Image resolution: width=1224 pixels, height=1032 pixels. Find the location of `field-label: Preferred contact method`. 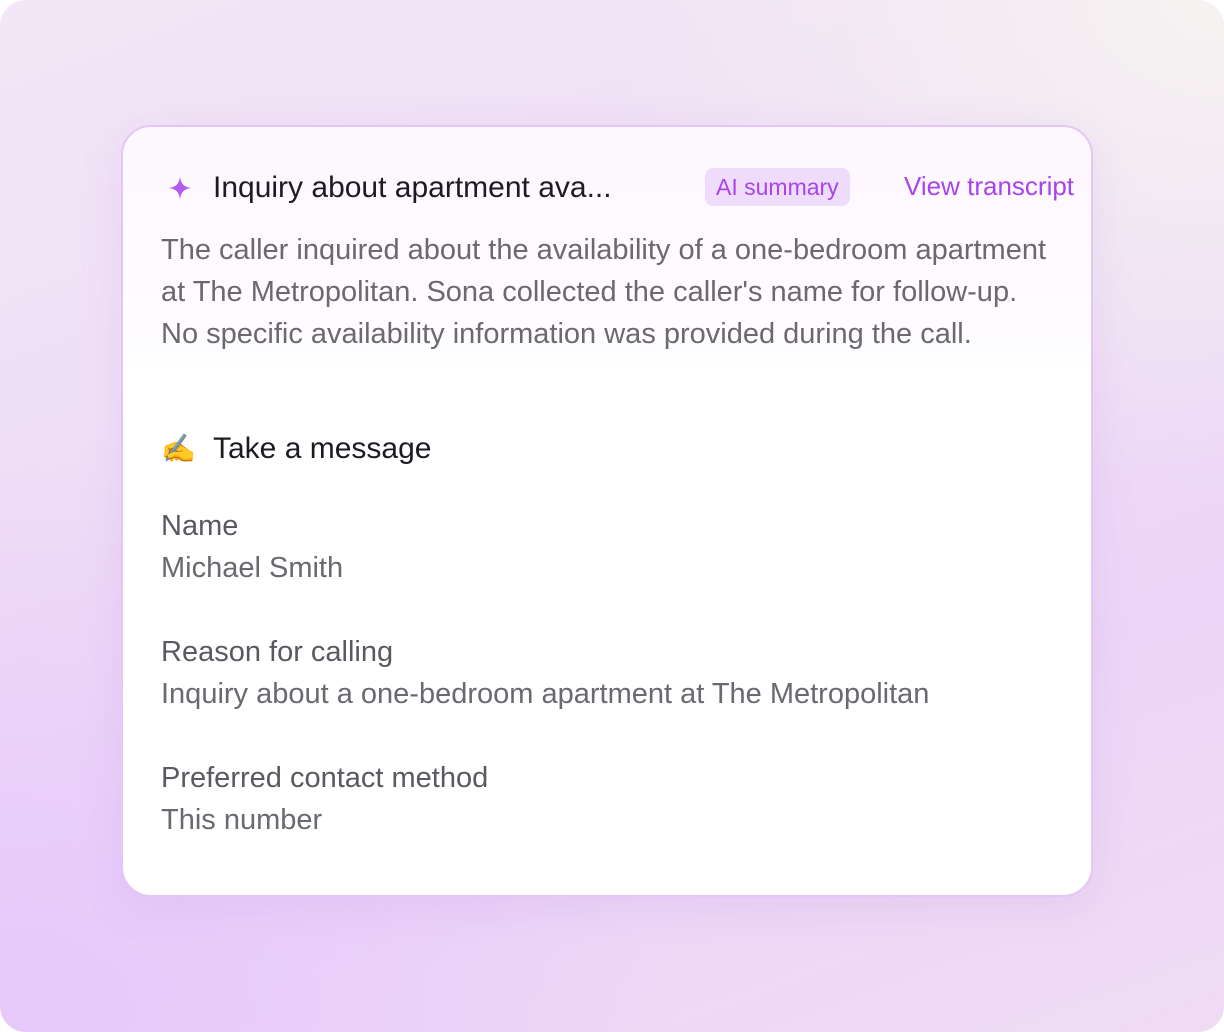

field-label: Preferred contact method is located at coordinates (325, 778).